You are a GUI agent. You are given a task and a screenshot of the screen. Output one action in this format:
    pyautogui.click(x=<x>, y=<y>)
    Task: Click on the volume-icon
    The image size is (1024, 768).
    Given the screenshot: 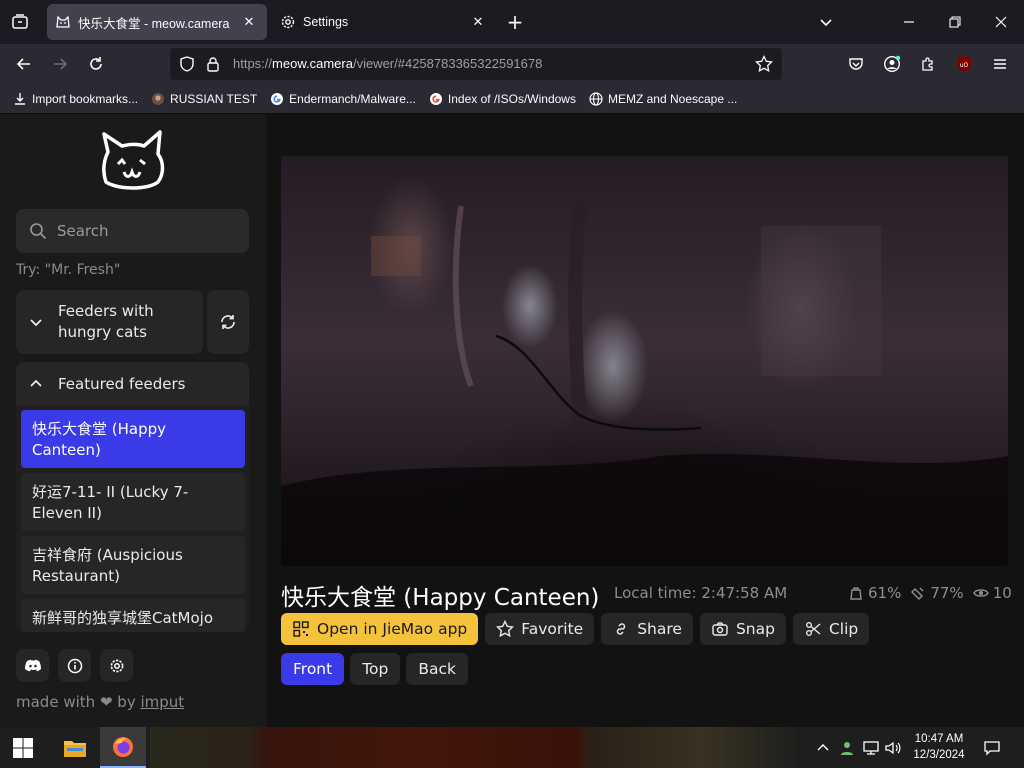 What is the action you would take?
    pyautogui.click(x=893, y=747)
    